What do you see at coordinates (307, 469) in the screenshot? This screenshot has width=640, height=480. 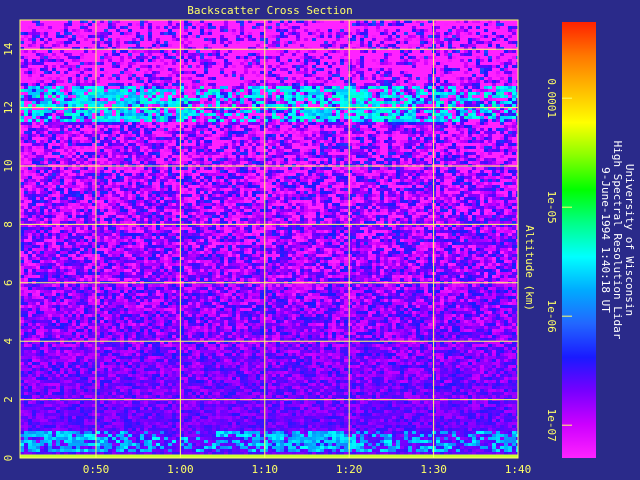 I see `x-axis-ticks: 0:50 1:00 1:10 1:20 1:30 1:40` at bounding box center [307, 469].